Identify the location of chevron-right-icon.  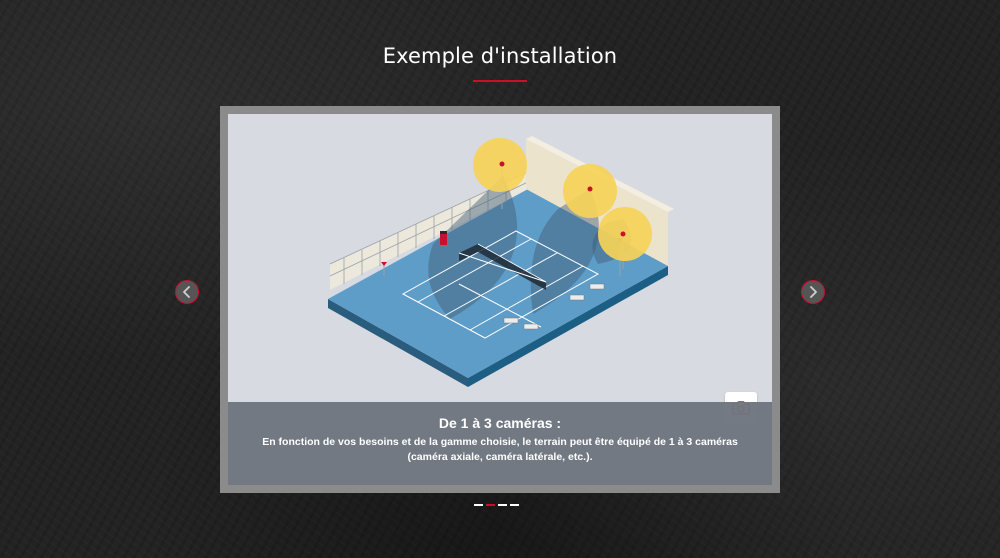
(813, 292).